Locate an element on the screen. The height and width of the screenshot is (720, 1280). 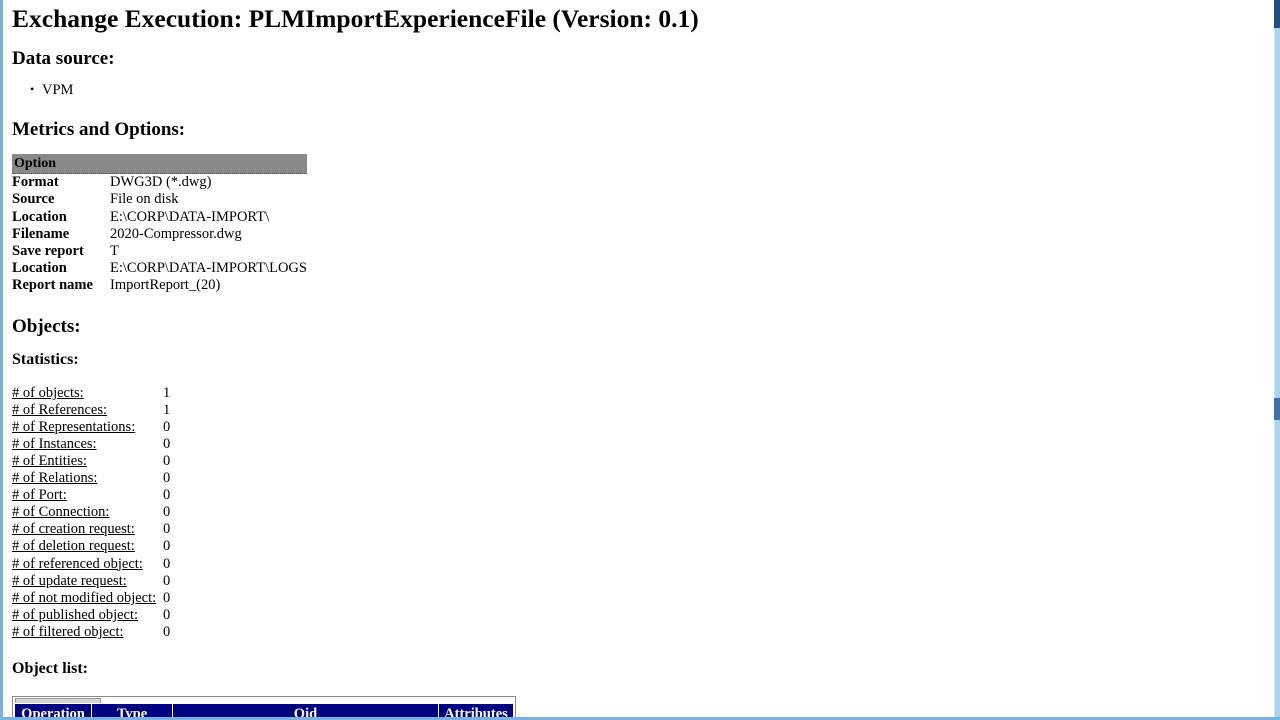
data-source-heading: Data source: is located at coordinates (63, 58).